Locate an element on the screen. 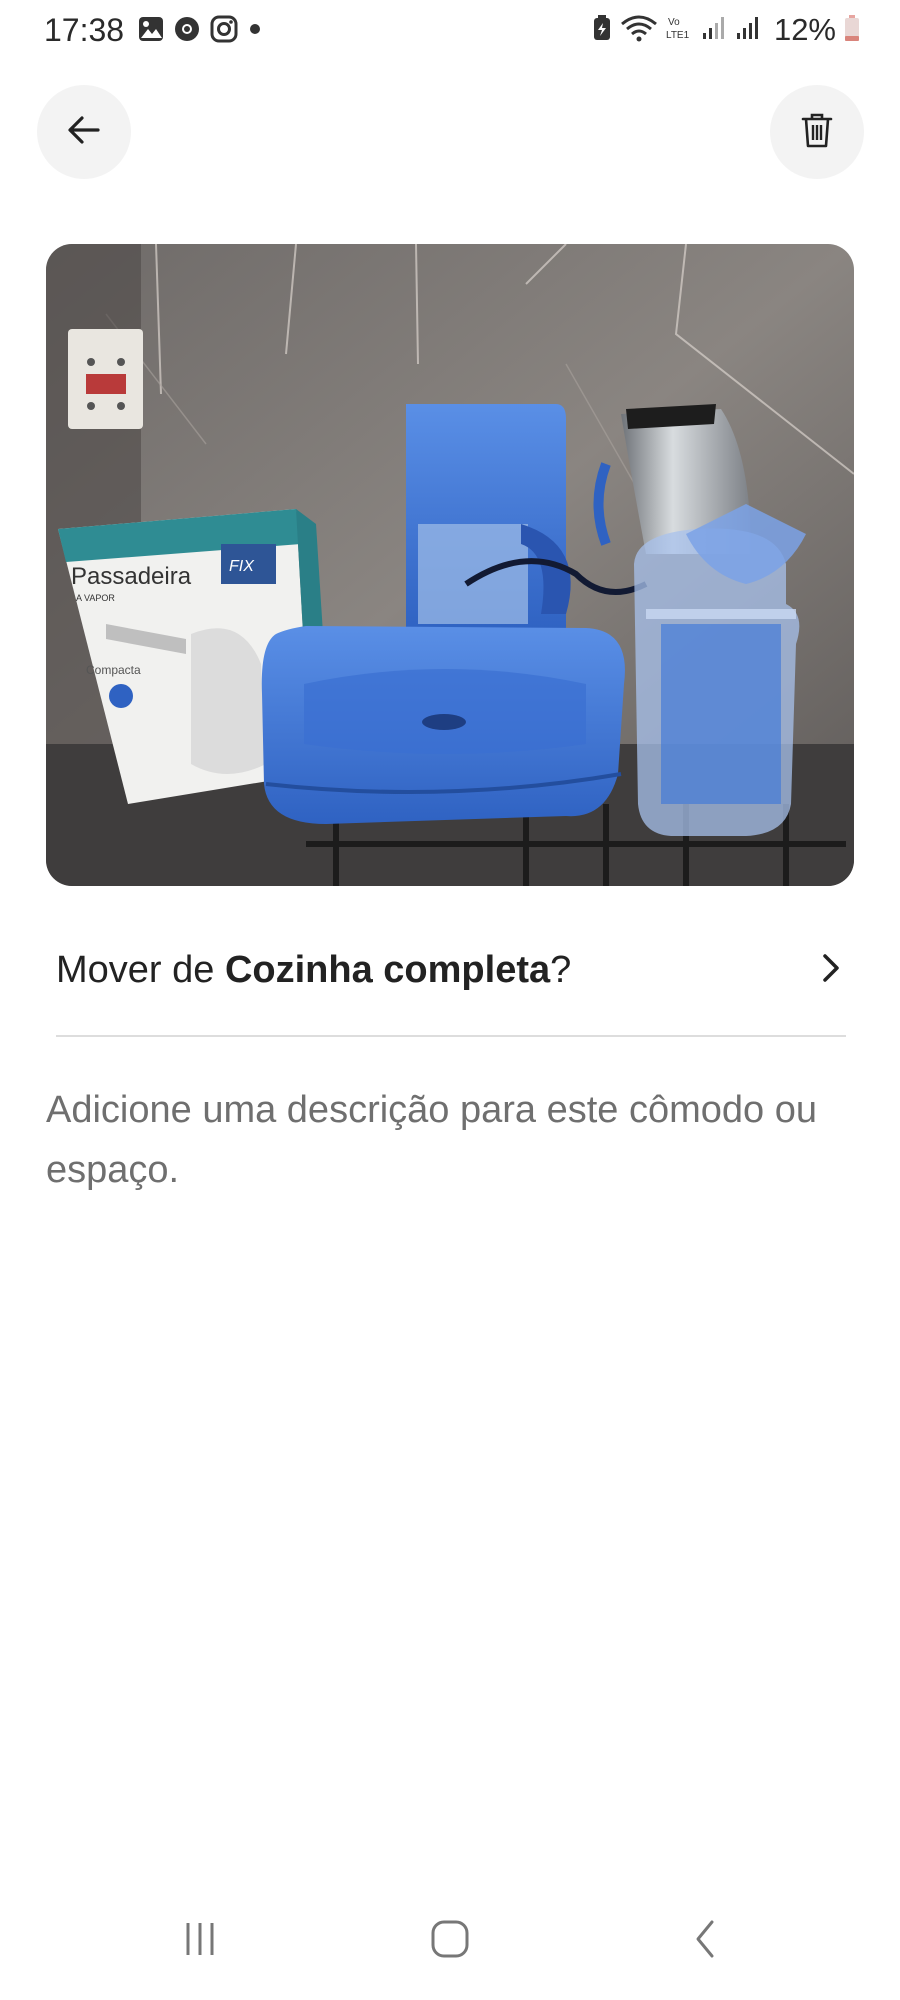 This screenshot has height=2000, width=900. home-button is located at coordinates (450, 1941).